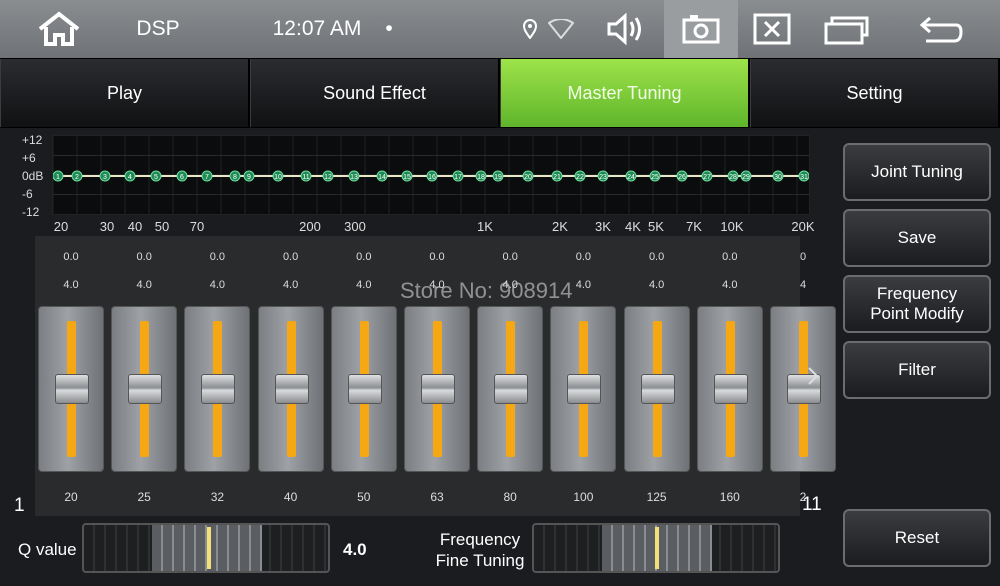  Describe the element at coordinates (875, 93) in the screenshot. I see `tab-setting: Setting` at that location.